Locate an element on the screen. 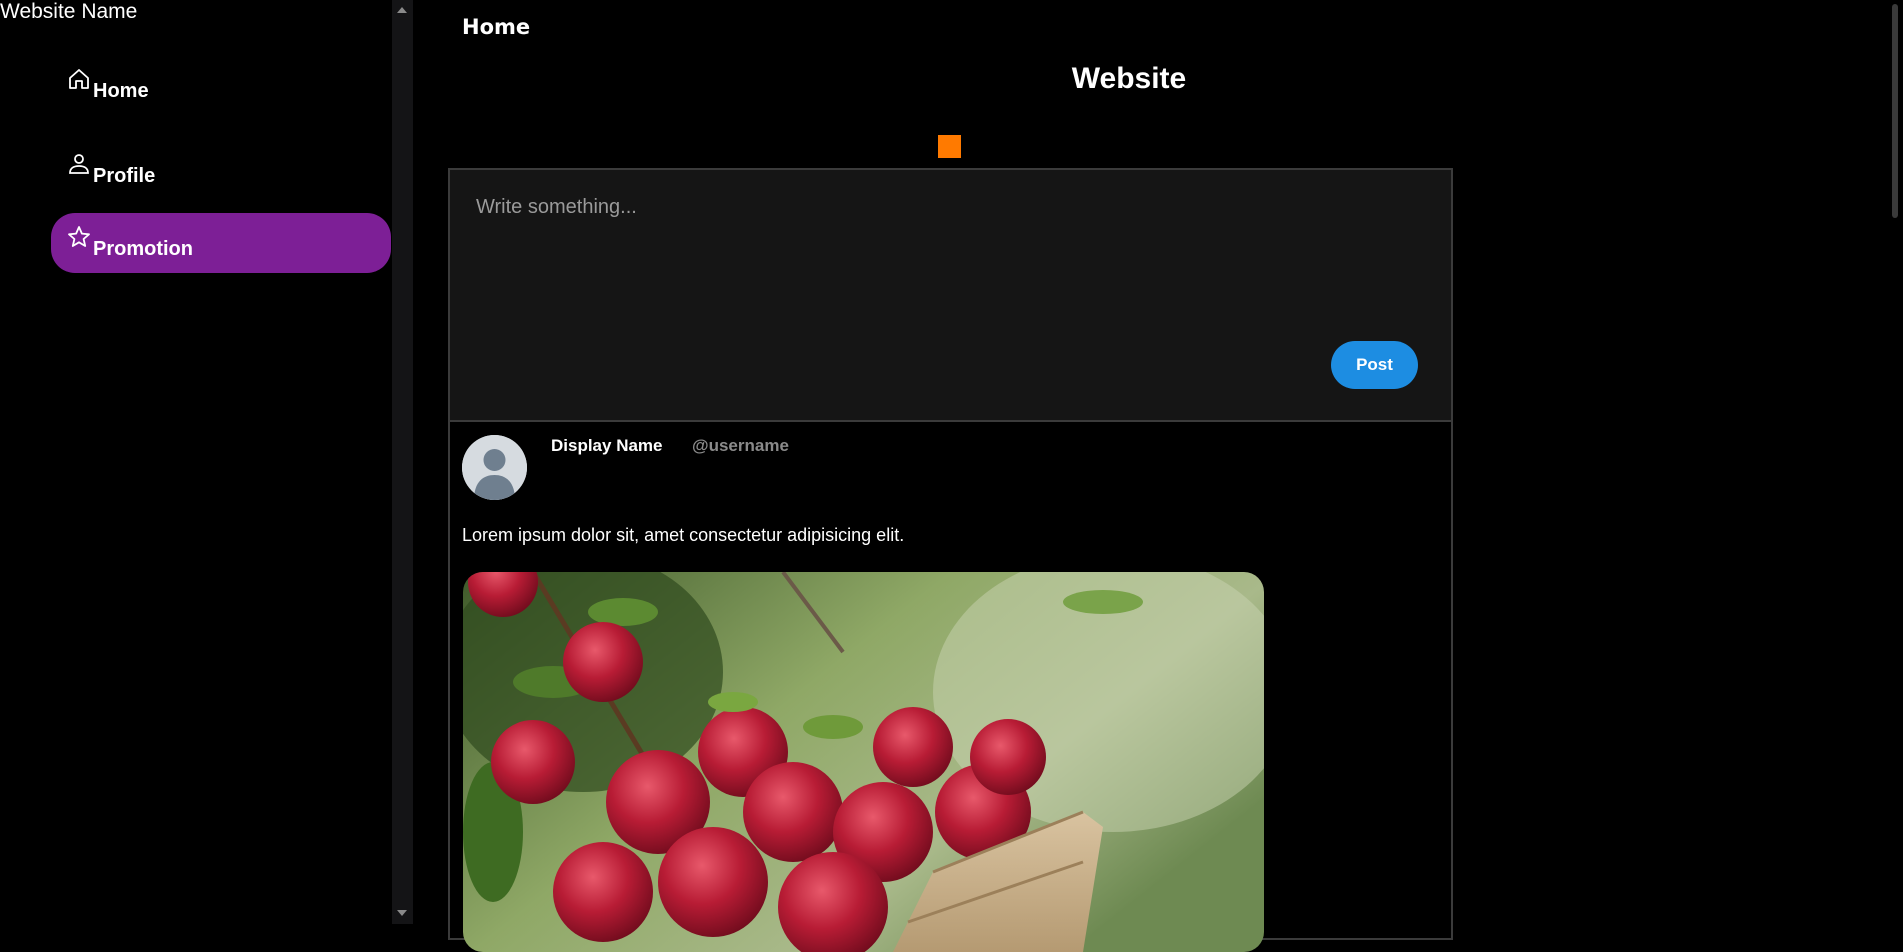 The height and width of the screenshot is (952, 1903). scroll-up-icon is located at coordinates (402, 10).